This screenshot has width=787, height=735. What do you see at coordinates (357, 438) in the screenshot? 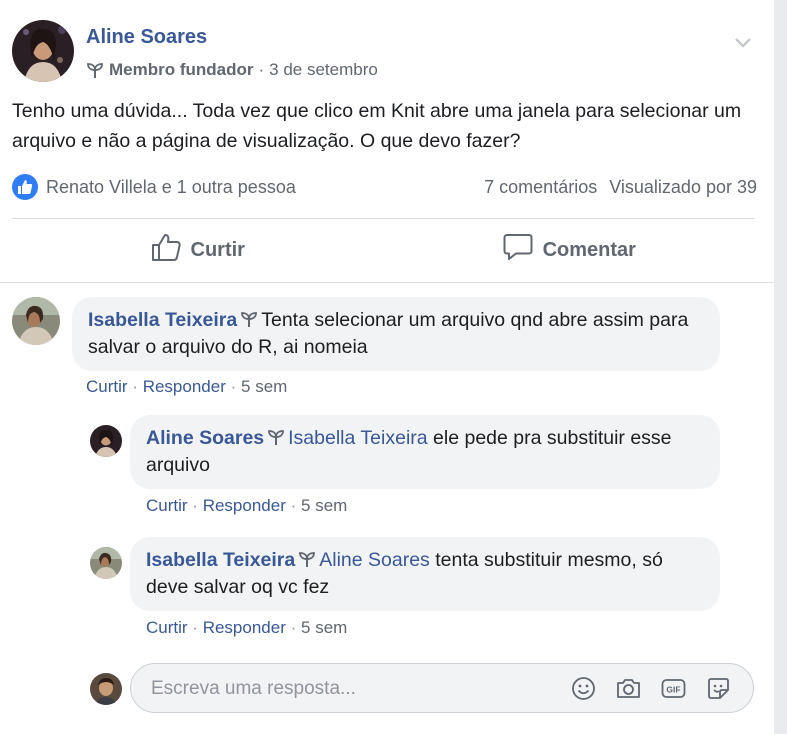
I see `reply-mention: Isabella Teixeira` at bounding box center [357, 438].